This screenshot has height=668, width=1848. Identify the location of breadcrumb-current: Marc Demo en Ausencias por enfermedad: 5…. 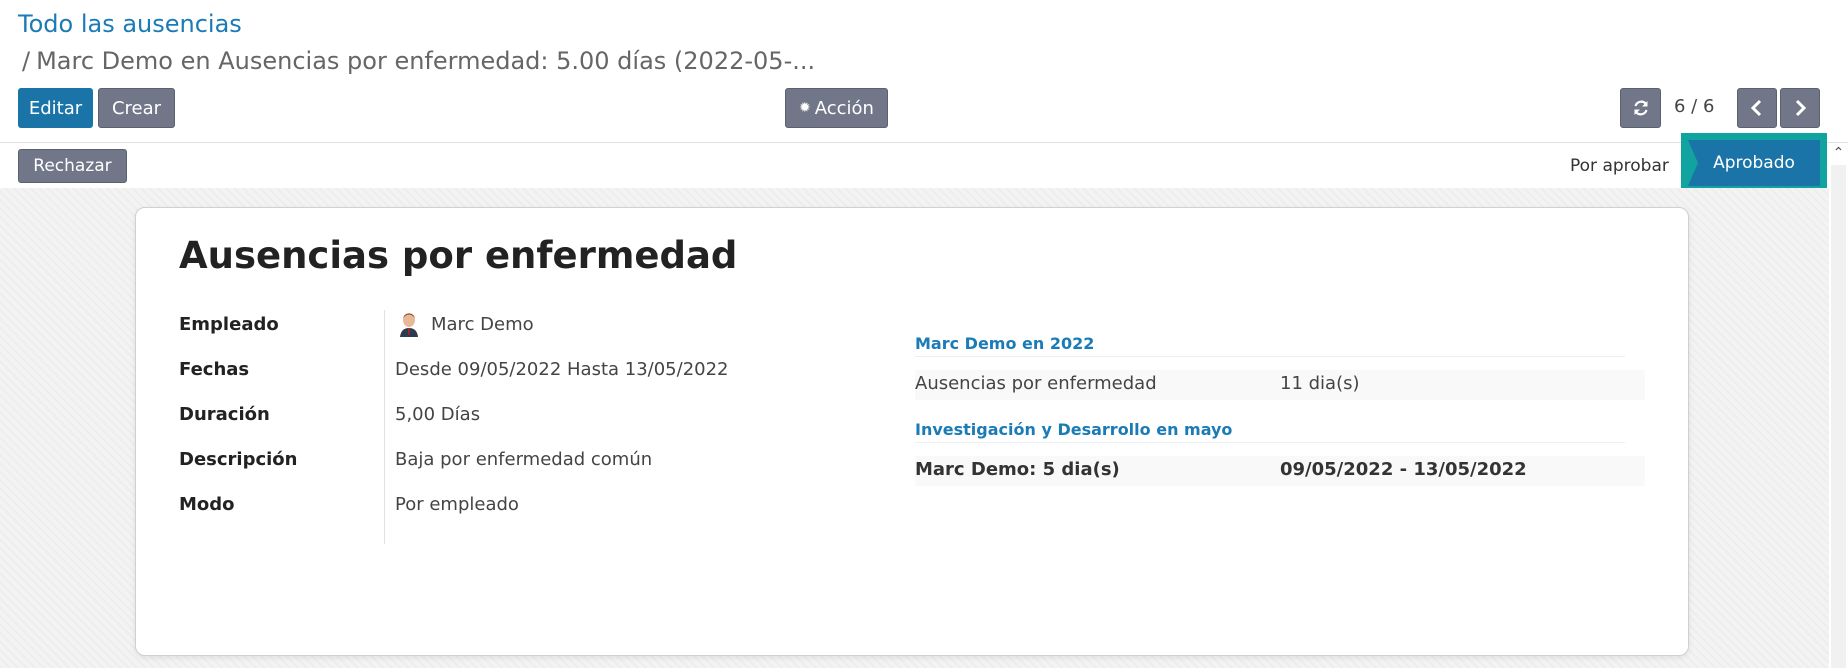
(426, 61).